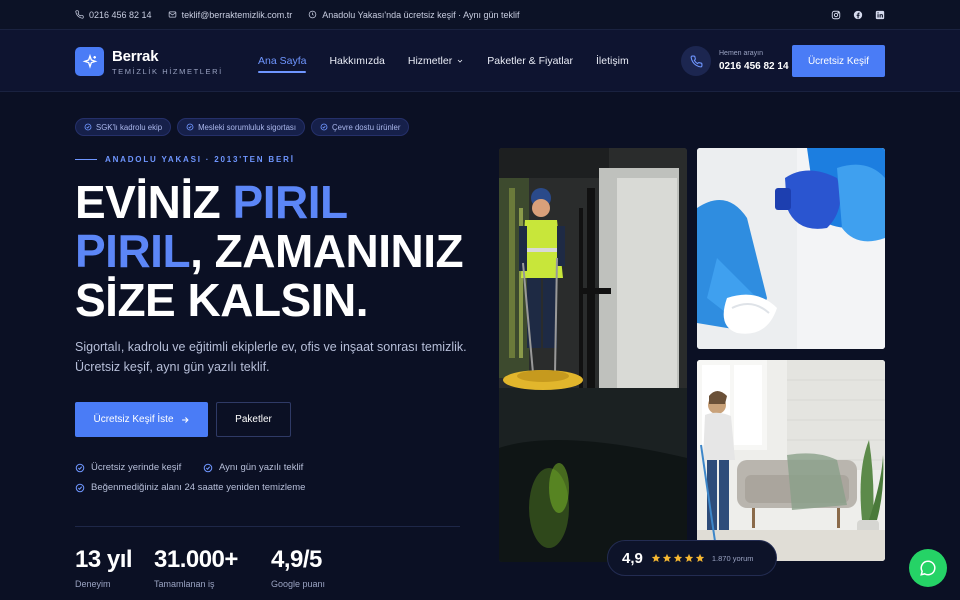 The height and width of the screenshot is (600, 960). Describe the element at coordinates (185, 159) in the screenshot. I see `hero-eyebrow: ANADOLU YAKASI · 2013'TEN BERİ` at that location.